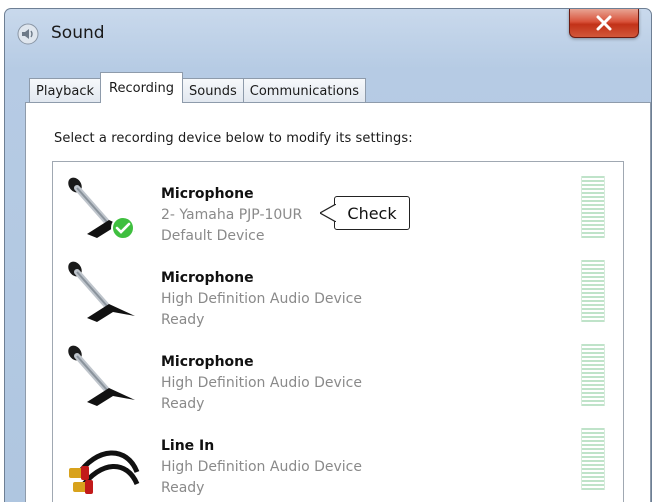 The image size is (654, 502). I want to click on device-description: 2- Yamaha PJP-10UR, so click(232, 215).